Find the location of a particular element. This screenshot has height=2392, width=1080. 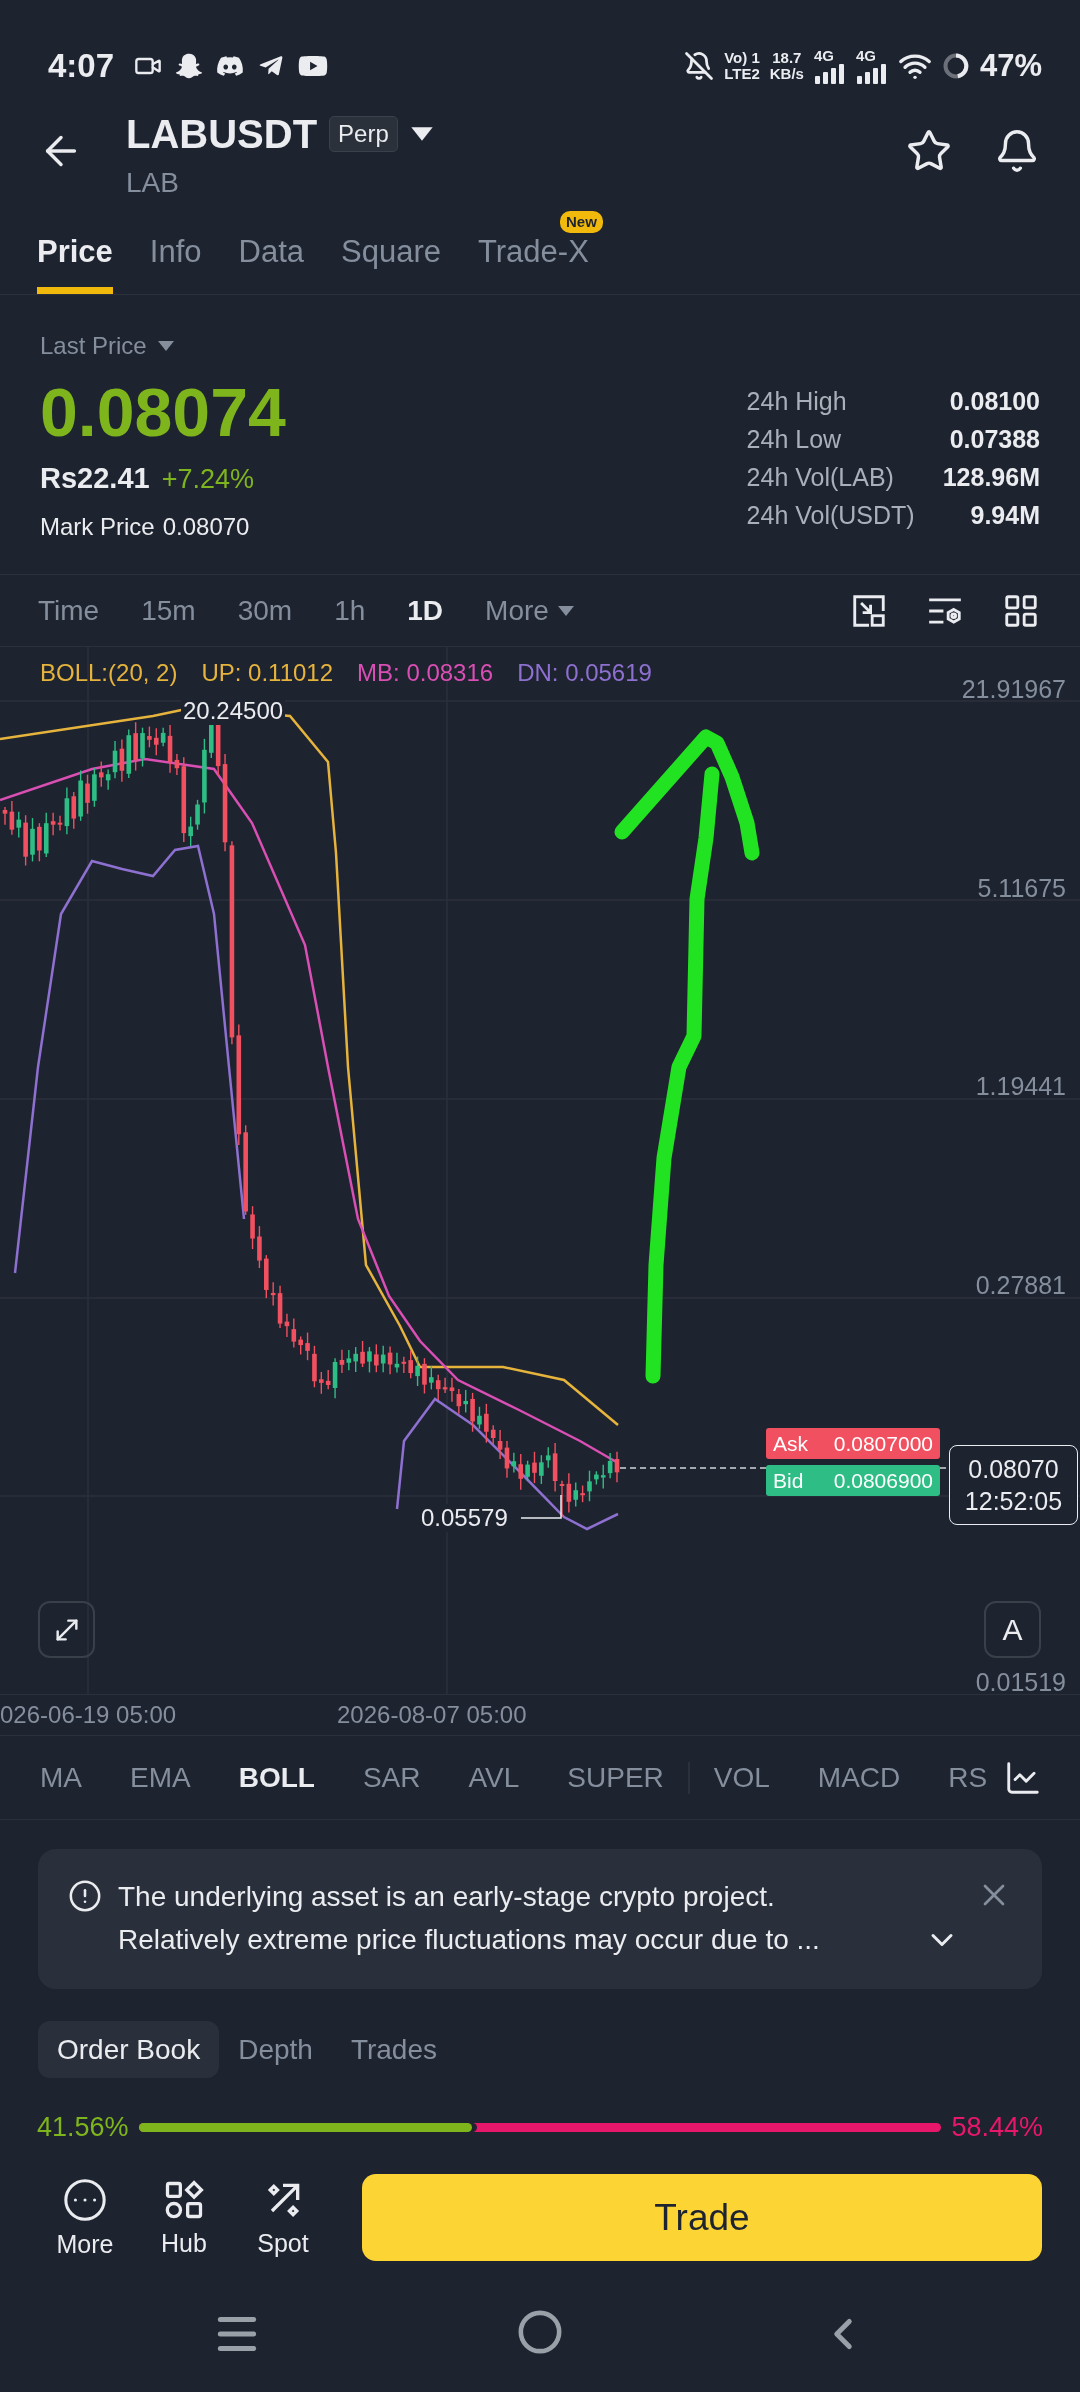

auto-scale-button: A is located at coordinates (1012, 1629).